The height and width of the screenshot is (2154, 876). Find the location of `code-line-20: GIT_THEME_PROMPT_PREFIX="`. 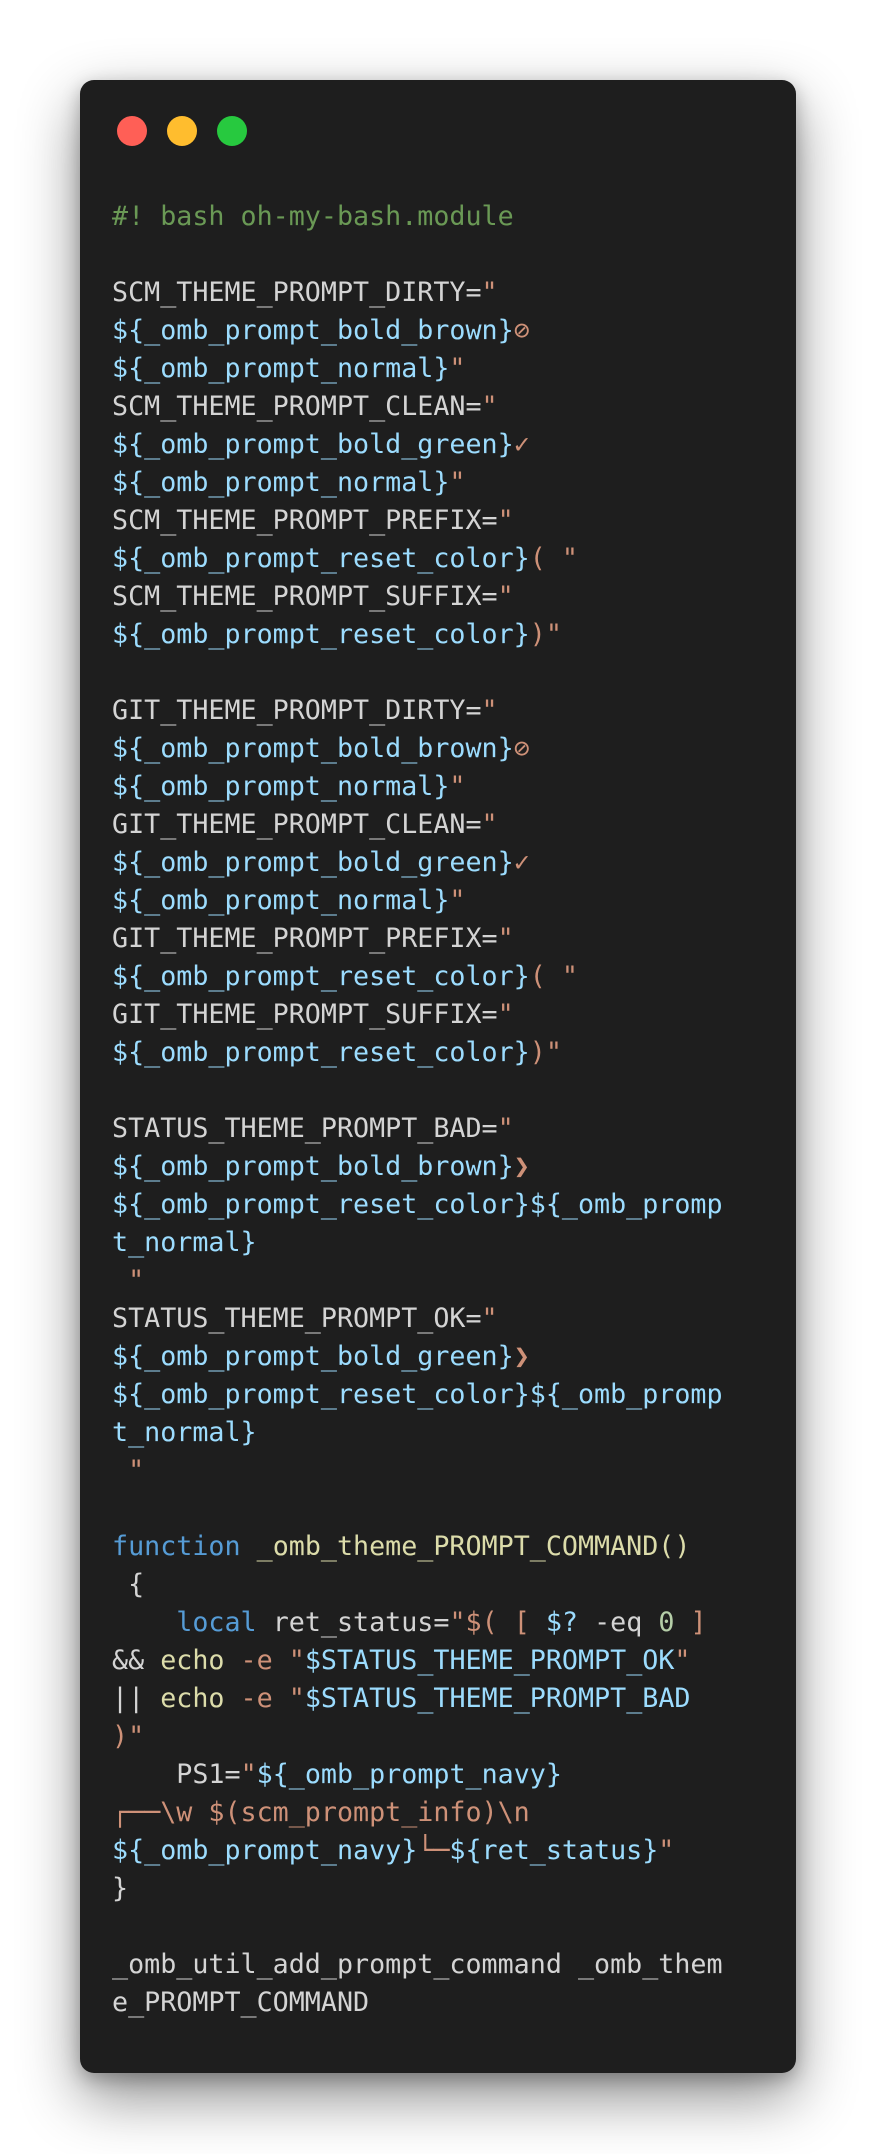

code-line-20: GIT_THEME_PROMPT_PREFIX=" is located at coordinates (438, 939).